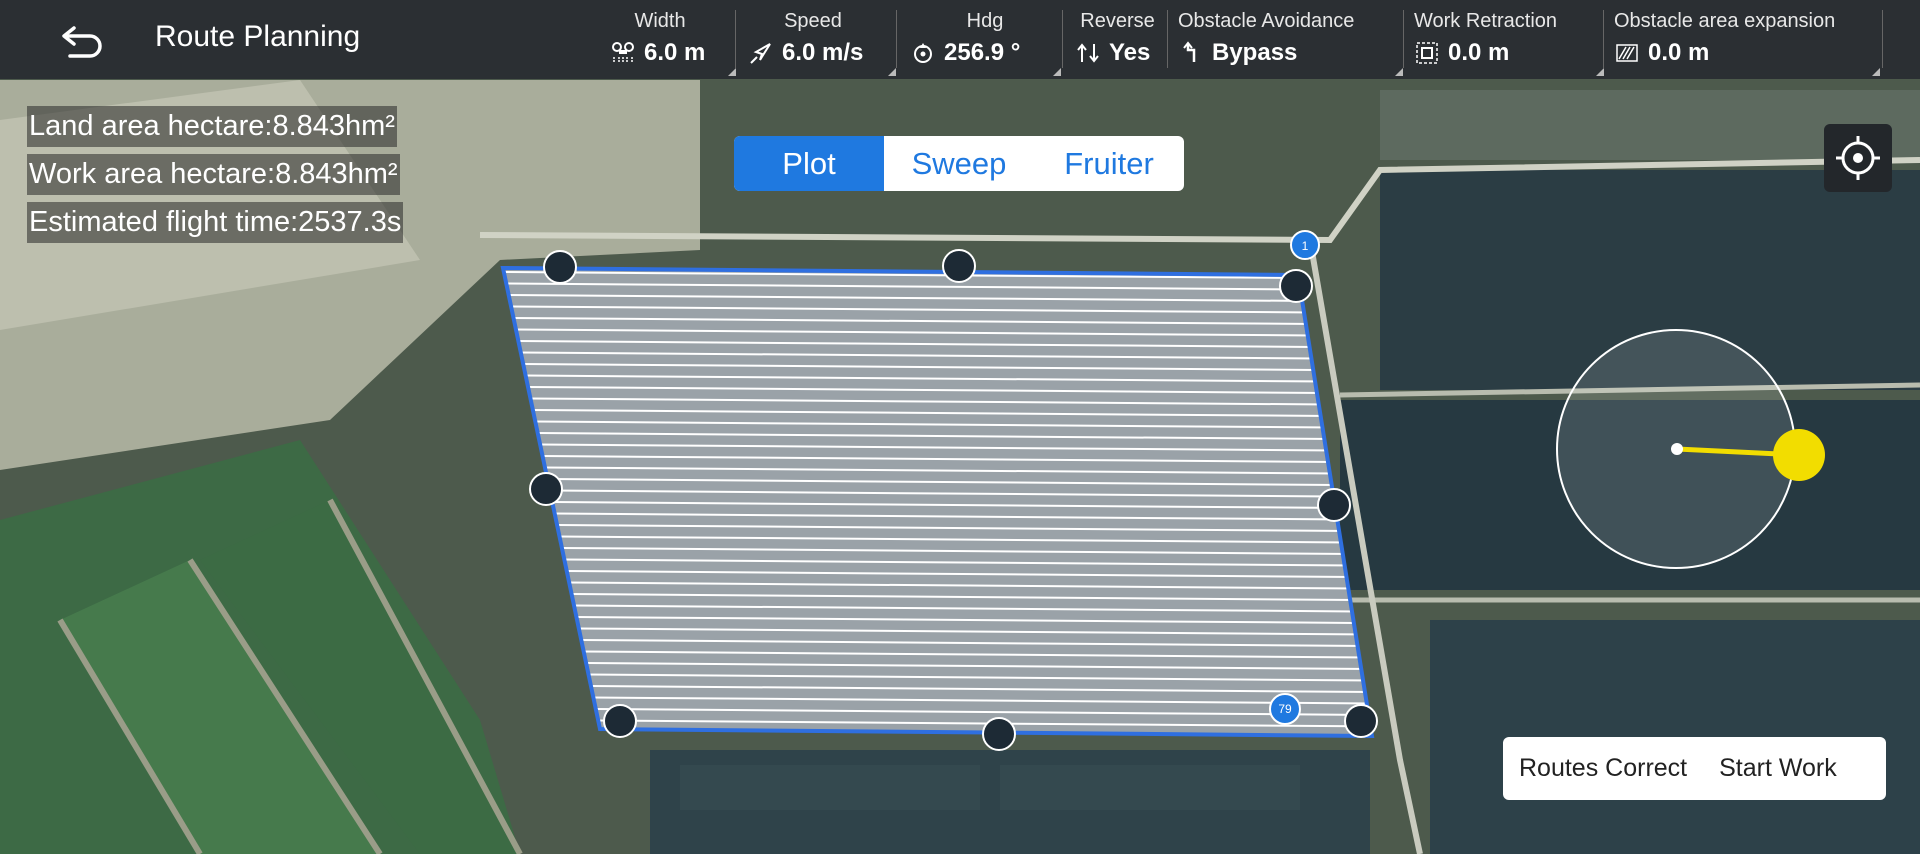 This screenshot has height=854, width=1920. Describe the element at coordinates (212, 126) in the screenshot. I see `land-area-text: Land area hectare:8.843hm²` at that location.